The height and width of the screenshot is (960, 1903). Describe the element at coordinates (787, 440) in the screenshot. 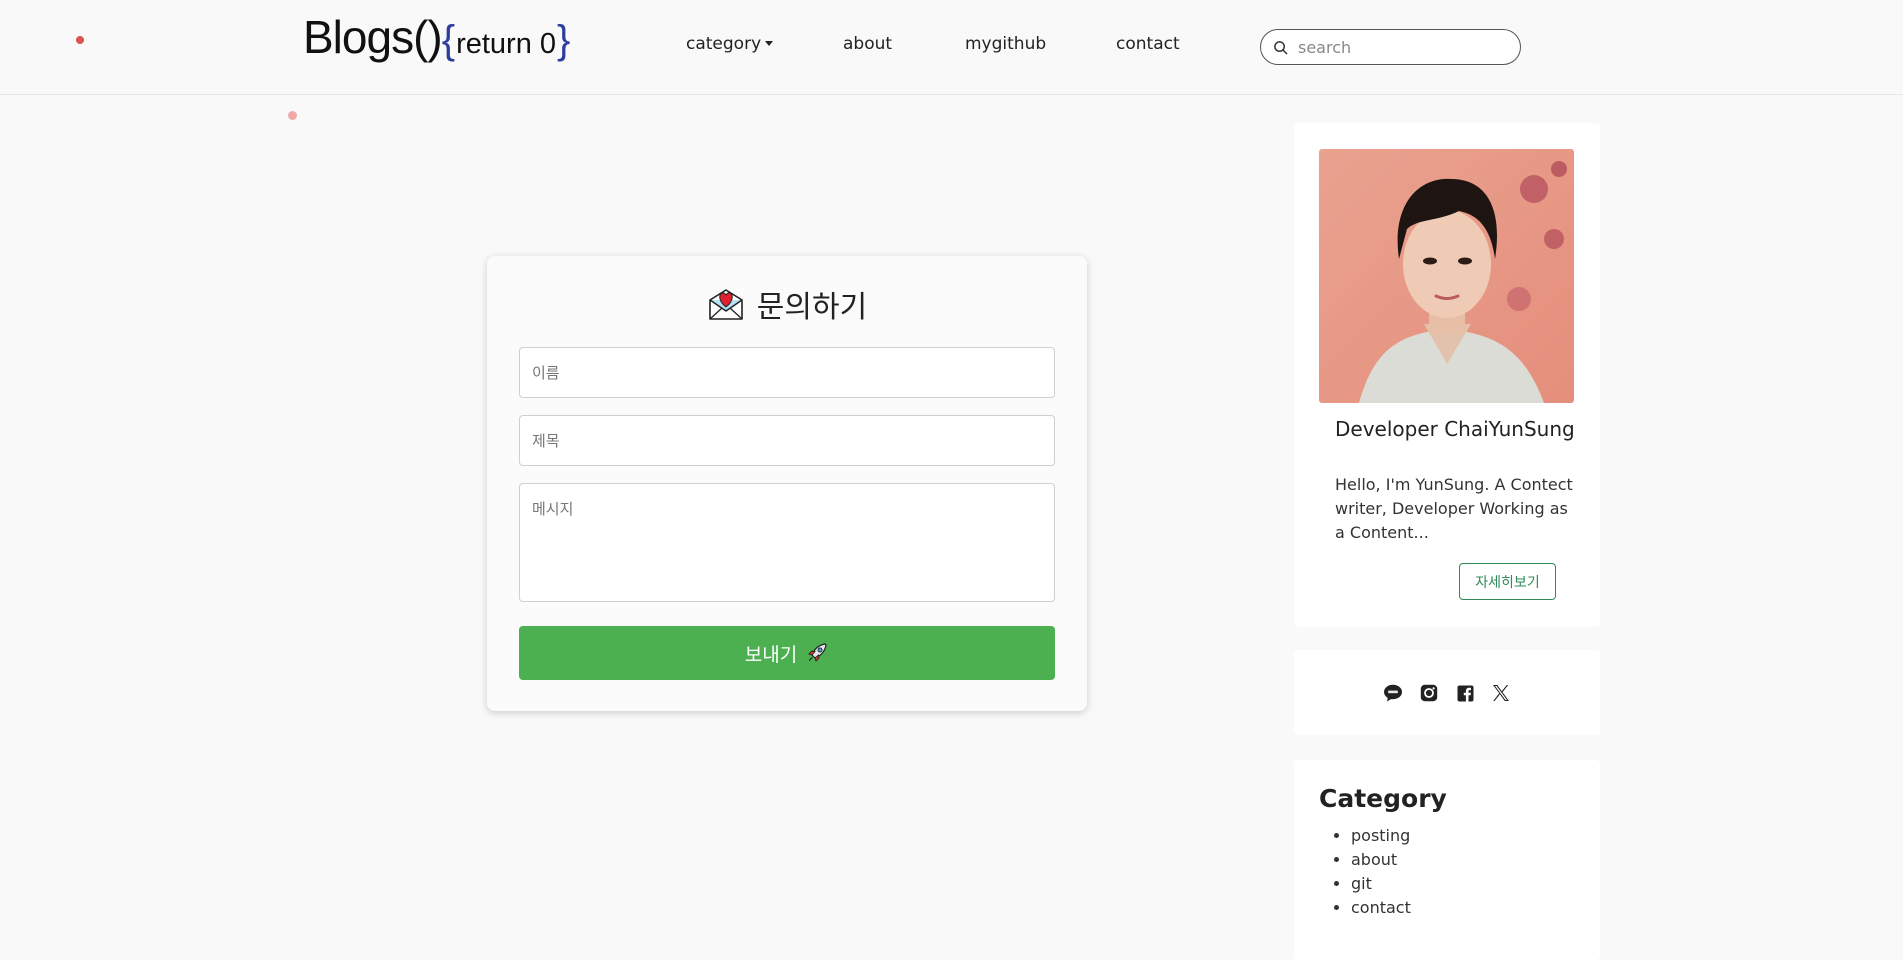

I see `subject-field` at that location.